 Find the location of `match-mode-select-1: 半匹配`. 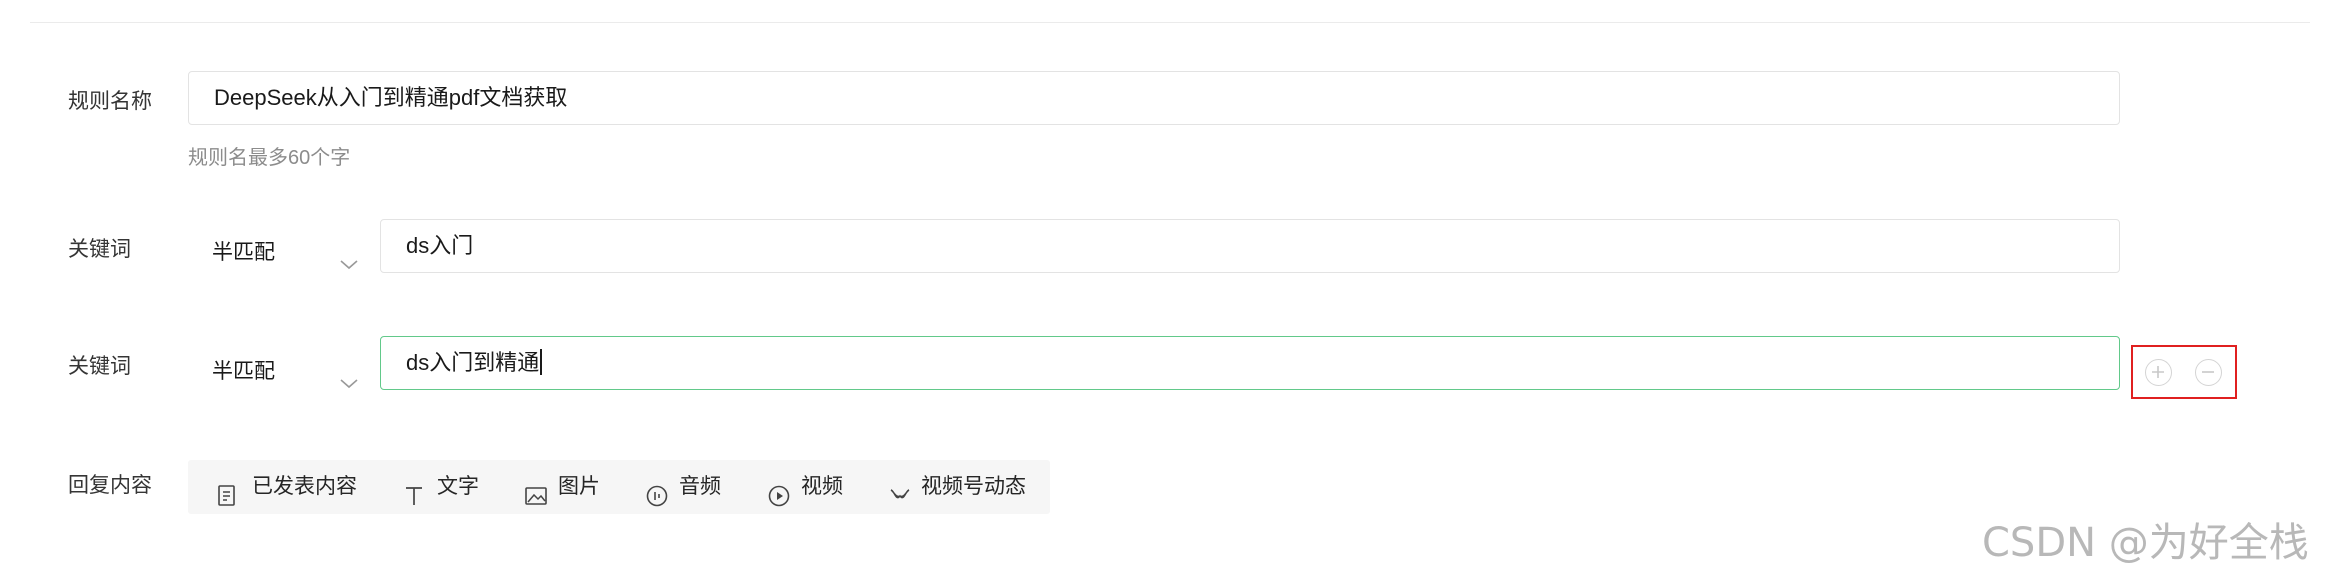

match-mode-select-1: 半匹配 is located at coordinates (277, 253).